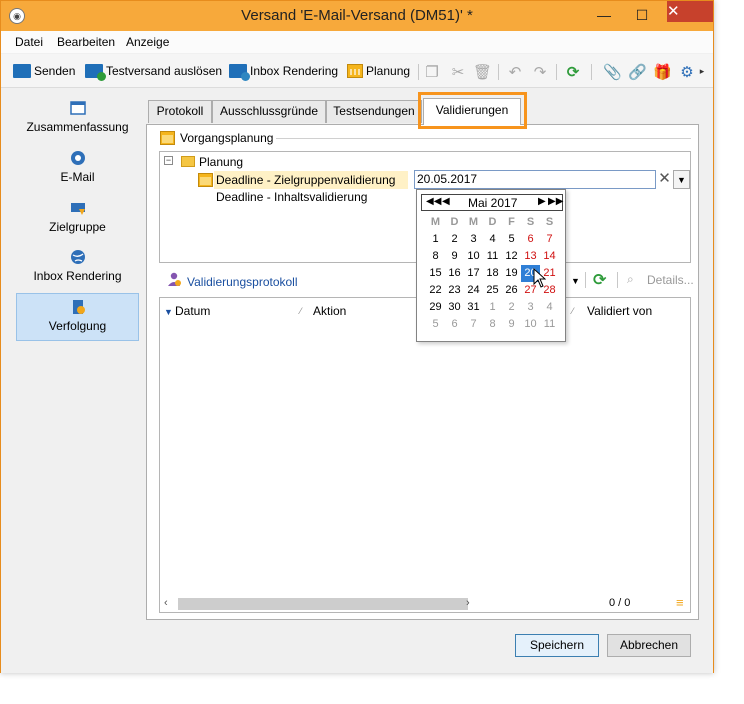 Image resolution: width=744 pixels, height=704 pixels. I want to click on calendar-day: 18, so click(492, 273).